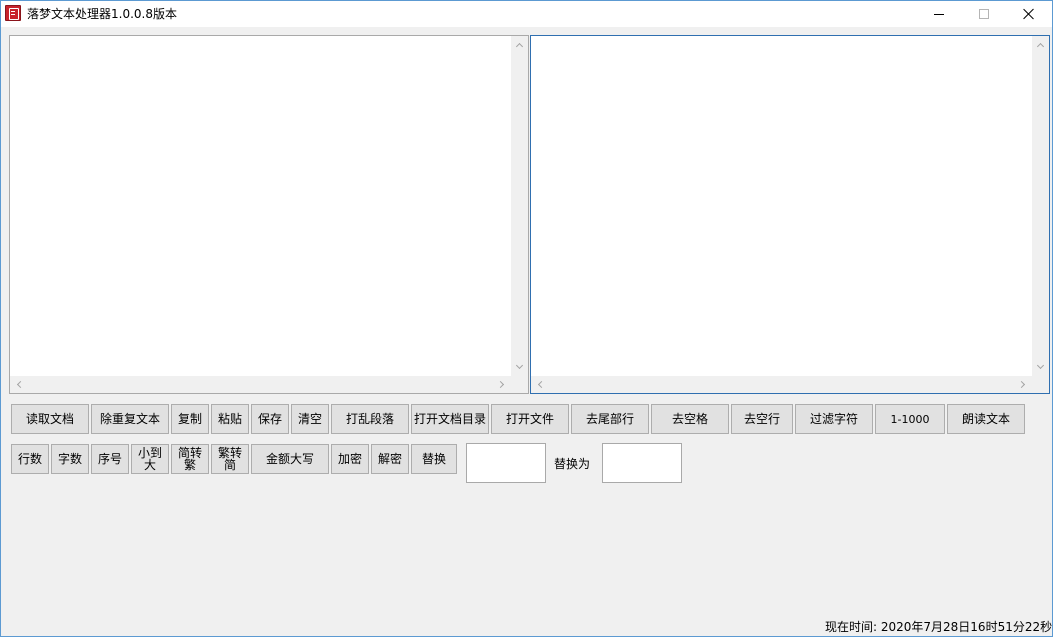 This screenshot has height=637, width=1053. I want to click on output-vertical-scrollbar, so click(1040, 206).